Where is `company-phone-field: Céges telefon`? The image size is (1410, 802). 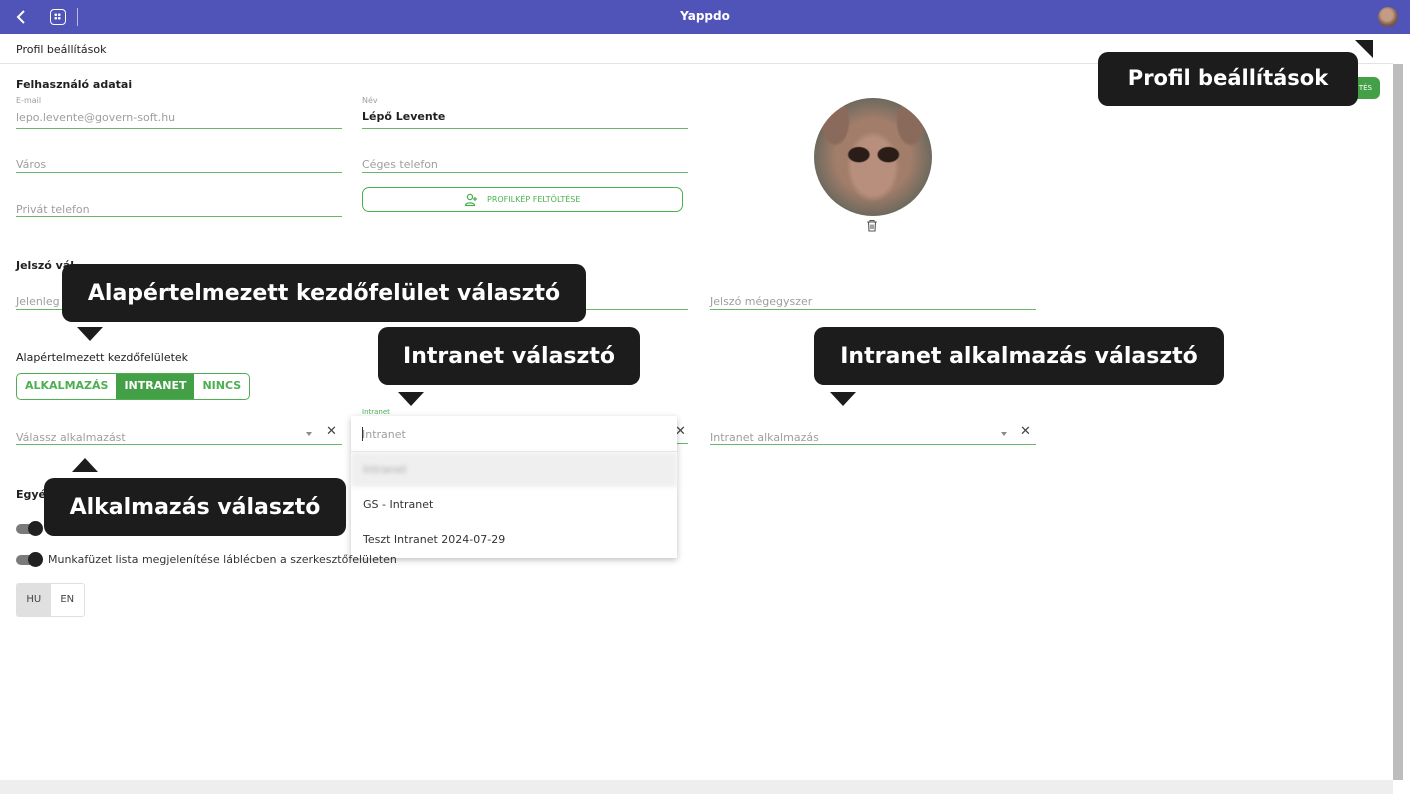
company-phone-field: Céges telefon is located at coordinates (525, 164).